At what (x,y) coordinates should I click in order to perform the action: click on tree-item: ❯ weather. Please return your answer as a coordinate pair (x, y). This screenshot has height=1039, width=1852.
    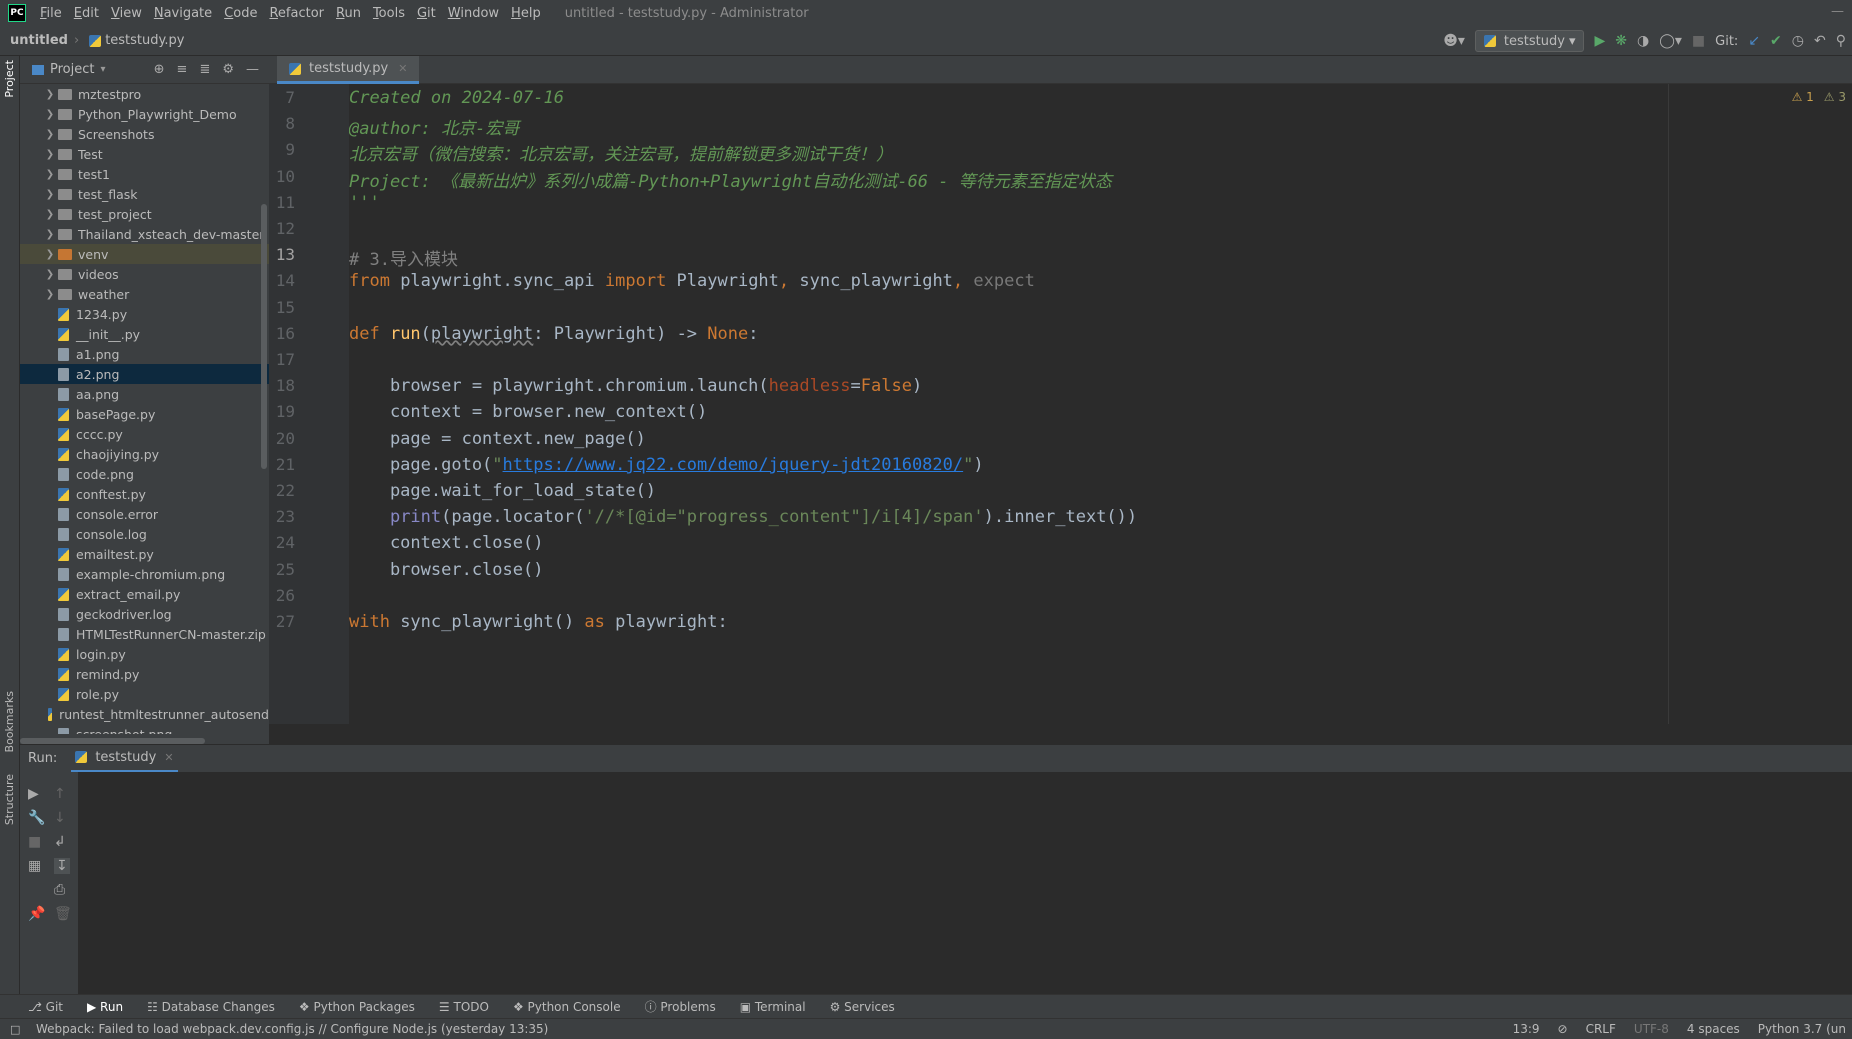
    Looking at the image, I should click on (144, 294).